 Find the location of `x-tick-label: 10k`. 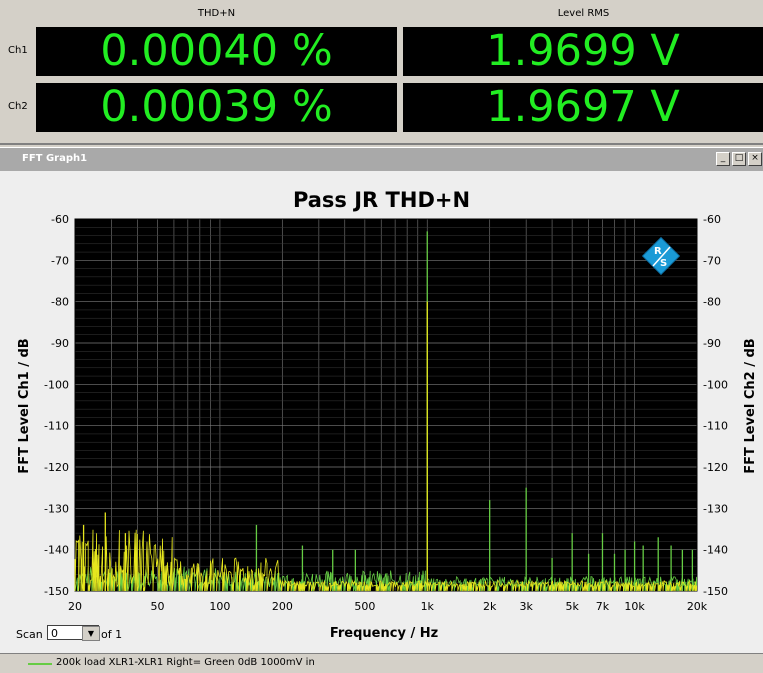

x-tick-label: 10k is located at coordinates (634, 606).